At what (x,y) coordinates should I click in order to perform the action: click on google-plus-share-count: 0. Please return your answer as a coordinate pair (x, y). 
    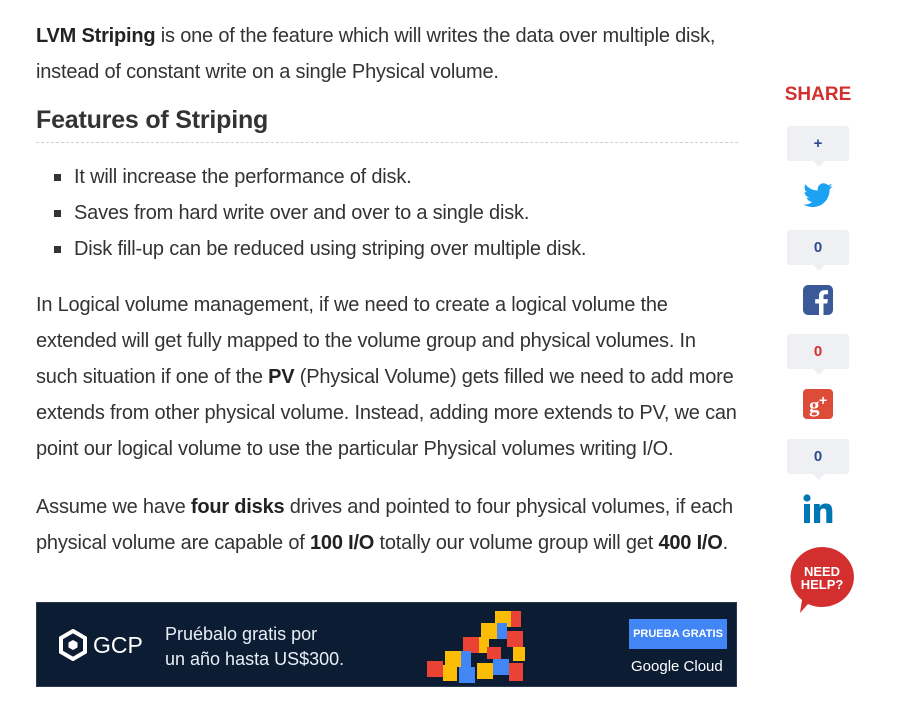
    Looking at the image, I should click on (818, 354).